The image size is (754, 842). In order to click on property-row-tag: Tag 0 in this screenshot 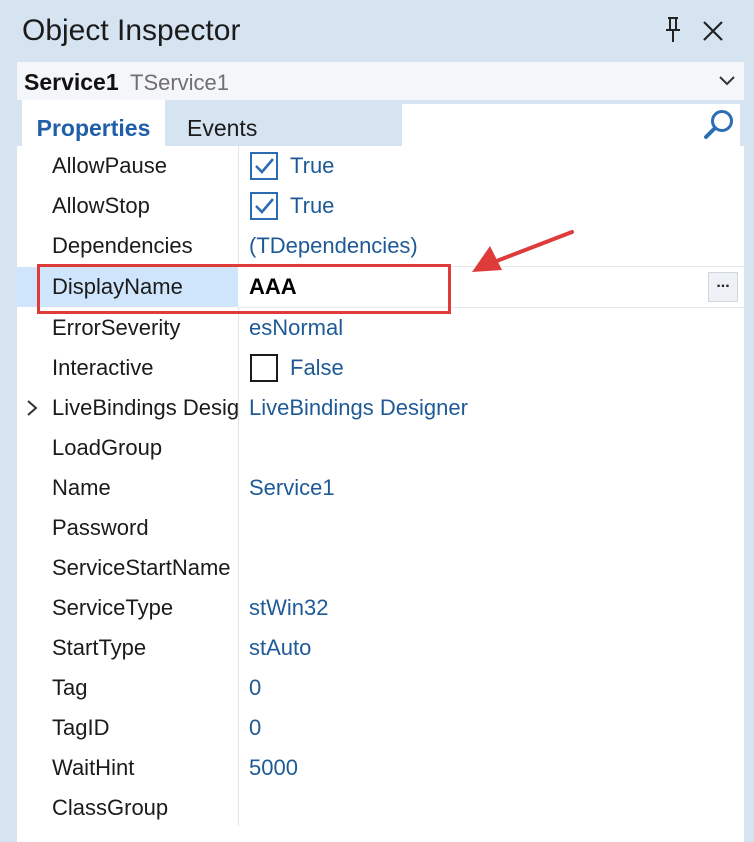, I will do `click(380, 688)`.